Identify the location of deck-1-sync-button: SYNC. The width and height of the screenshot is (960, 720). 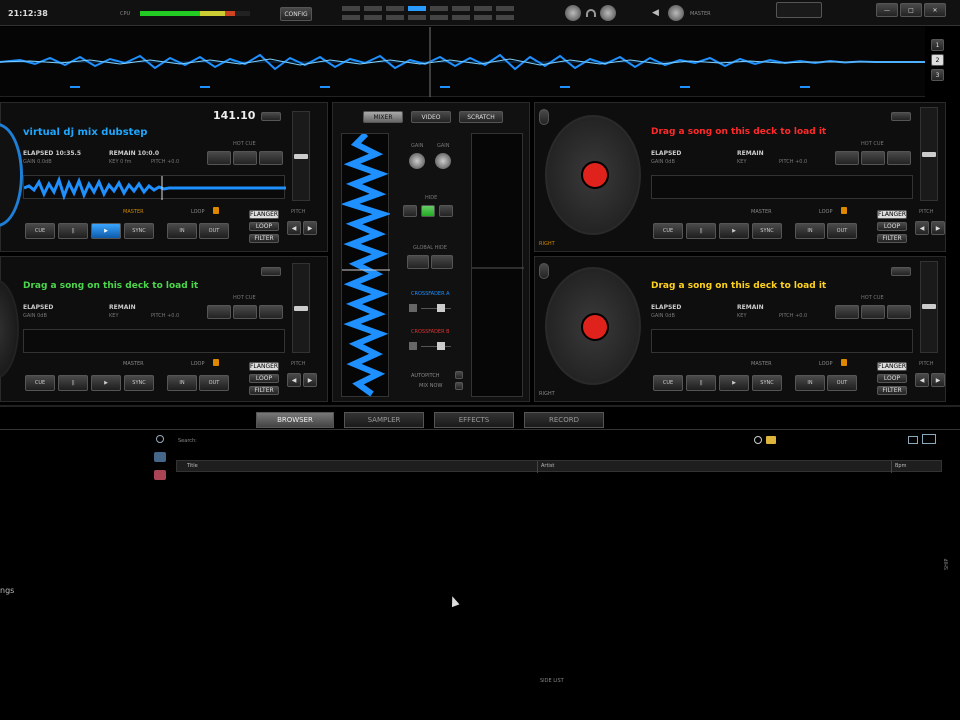
(139, 231).